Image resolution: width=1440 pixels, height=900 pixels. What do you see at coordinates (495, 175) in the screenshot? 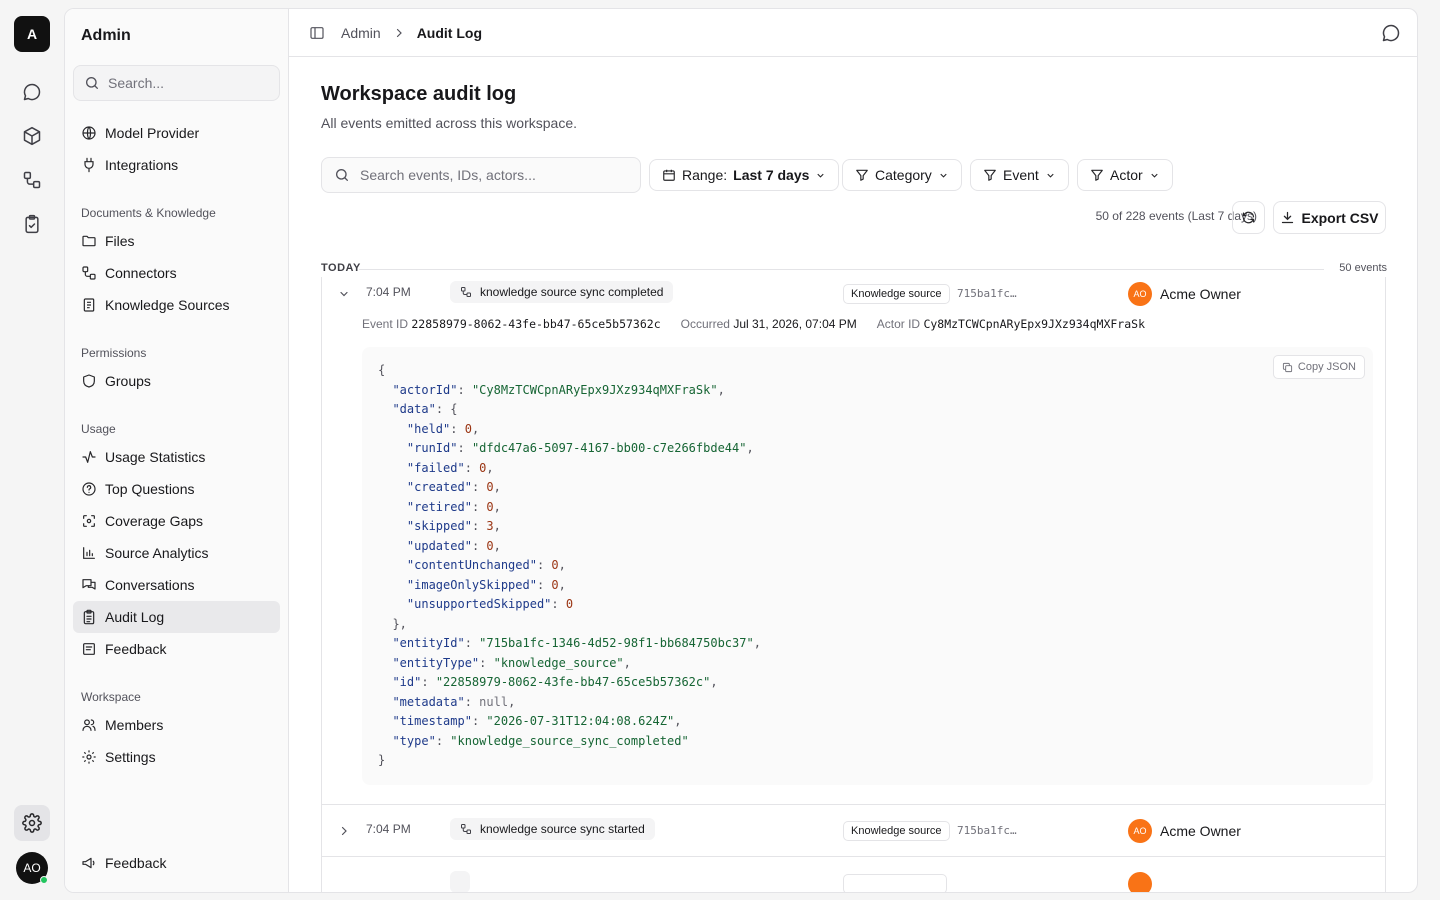
I see `event-search-input` at bounding box center [495, 175].